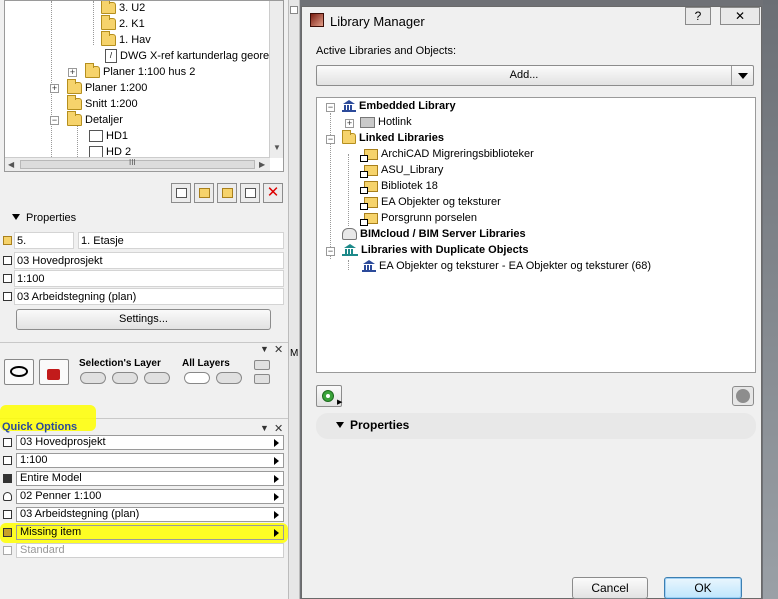 This screenshot has height=599, width=778. I want to click on quick-option-view-value: 03 Arbeidstegning (plan), so click(150, 514).